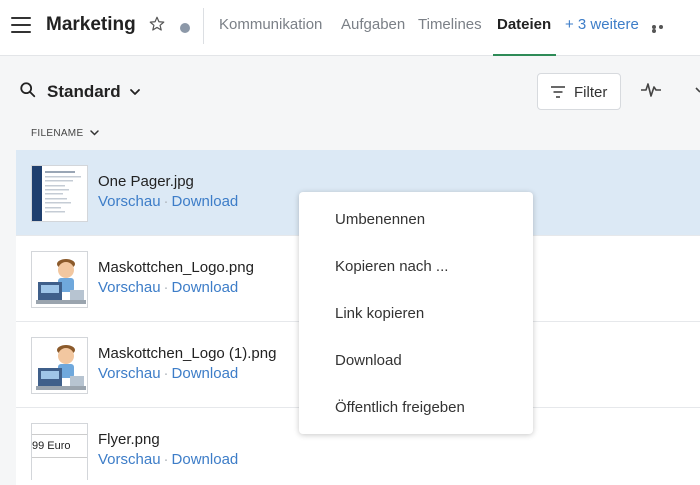  I want to click on file-name: Maskottchen_Logo (1).png, so click(187, 353).